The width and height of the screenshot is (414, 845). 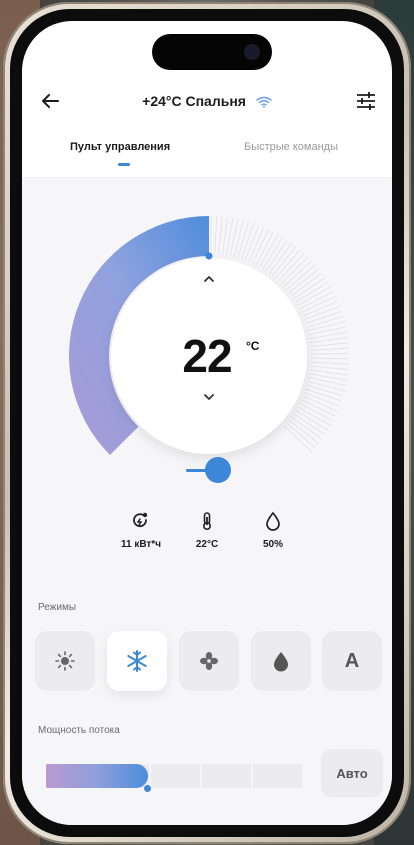 What do you see at coordinates (124, 164) in the screenshot?
I see `tab-active-indicator` at bounding box center [124, 164].